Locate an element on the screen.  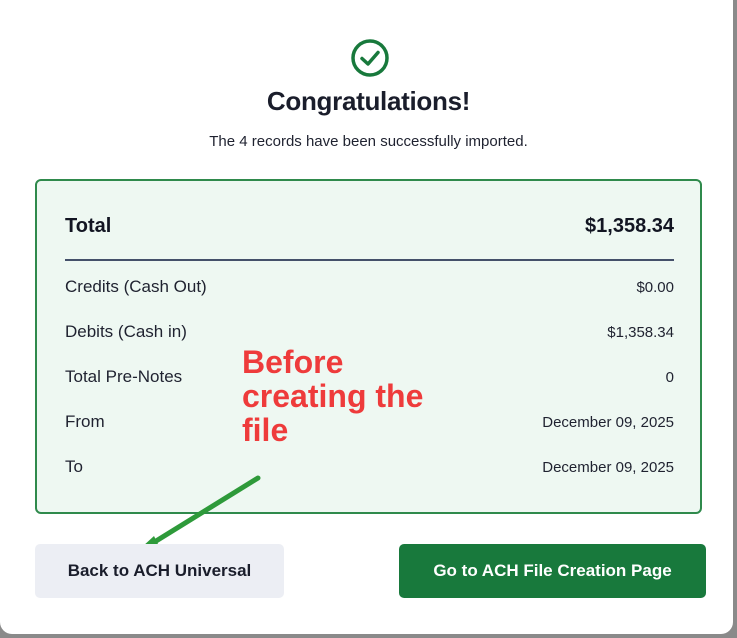
annotation-text: Before creating the file is located at coordinates (333, 396).